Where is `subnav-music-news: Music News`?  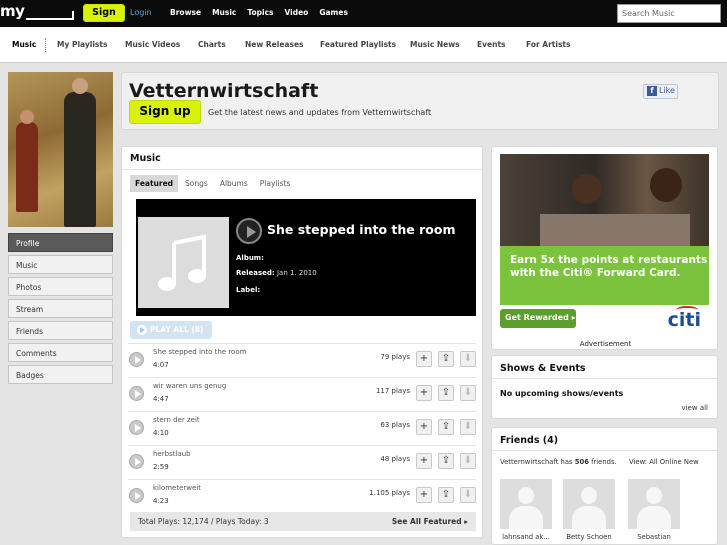 subnav-music-news: Music News is located at coordinates (435, 44).